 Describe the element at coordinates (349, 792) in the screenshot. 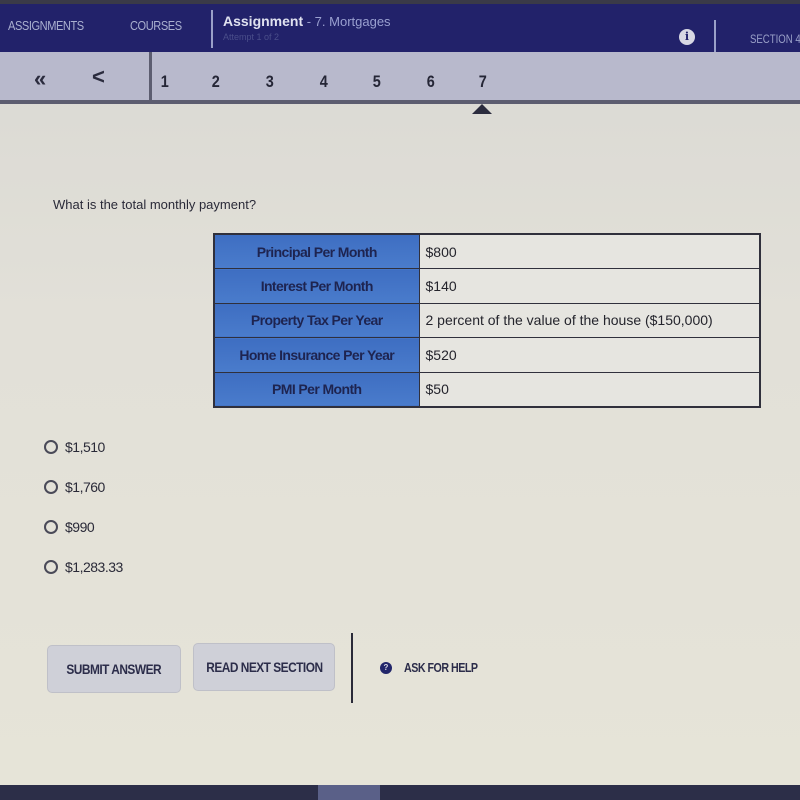

I see `taskbar-app-button` at that location.